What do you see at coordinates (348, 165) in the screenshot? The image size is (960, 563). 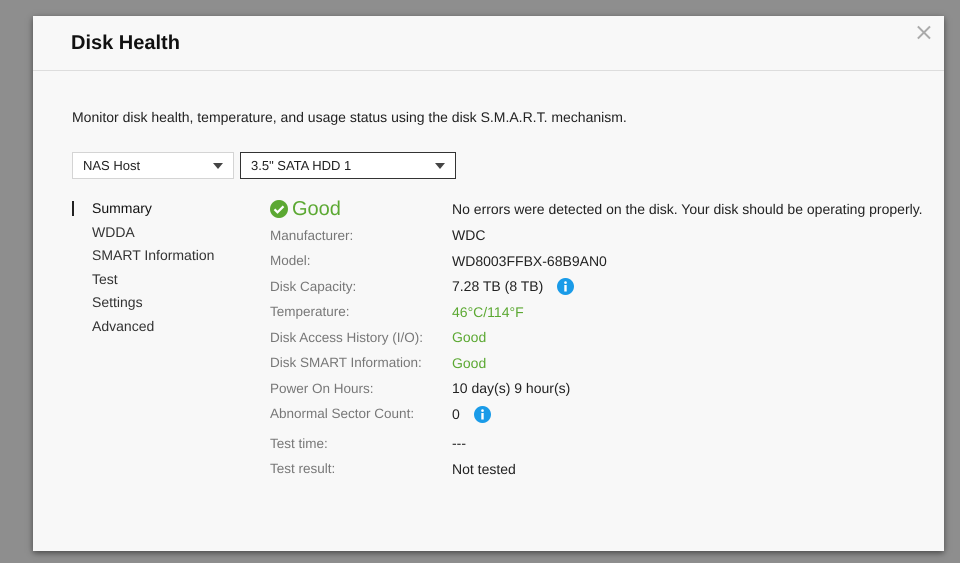 I see `dropdown: 3.5" SATA HDD 1` at bounding box center [348, 165].